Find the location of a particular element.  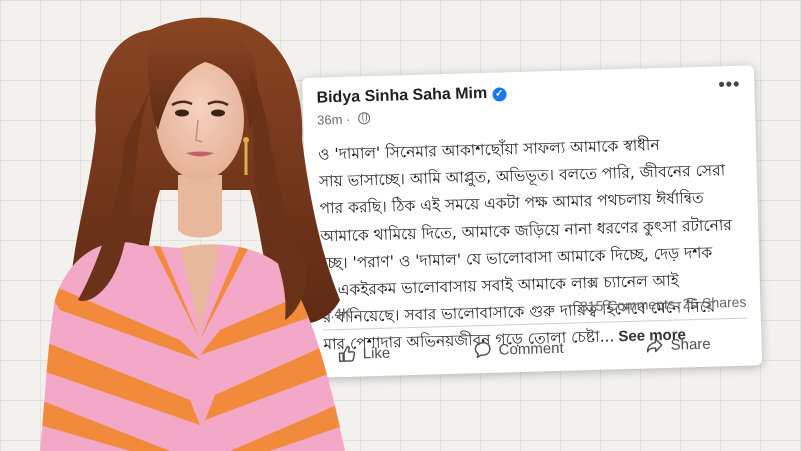

share-count: 26 Shares is located at coordinates (714, 303).